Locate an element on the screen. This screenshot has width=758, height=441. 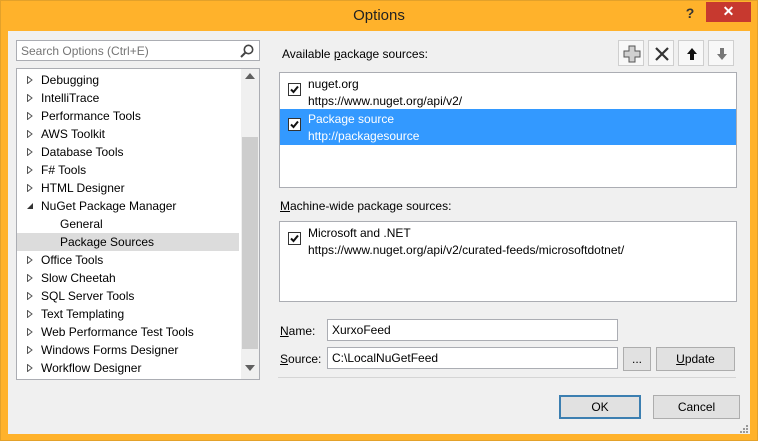
tree-item-label: Performance Tools is located at coordinates (91, 116).